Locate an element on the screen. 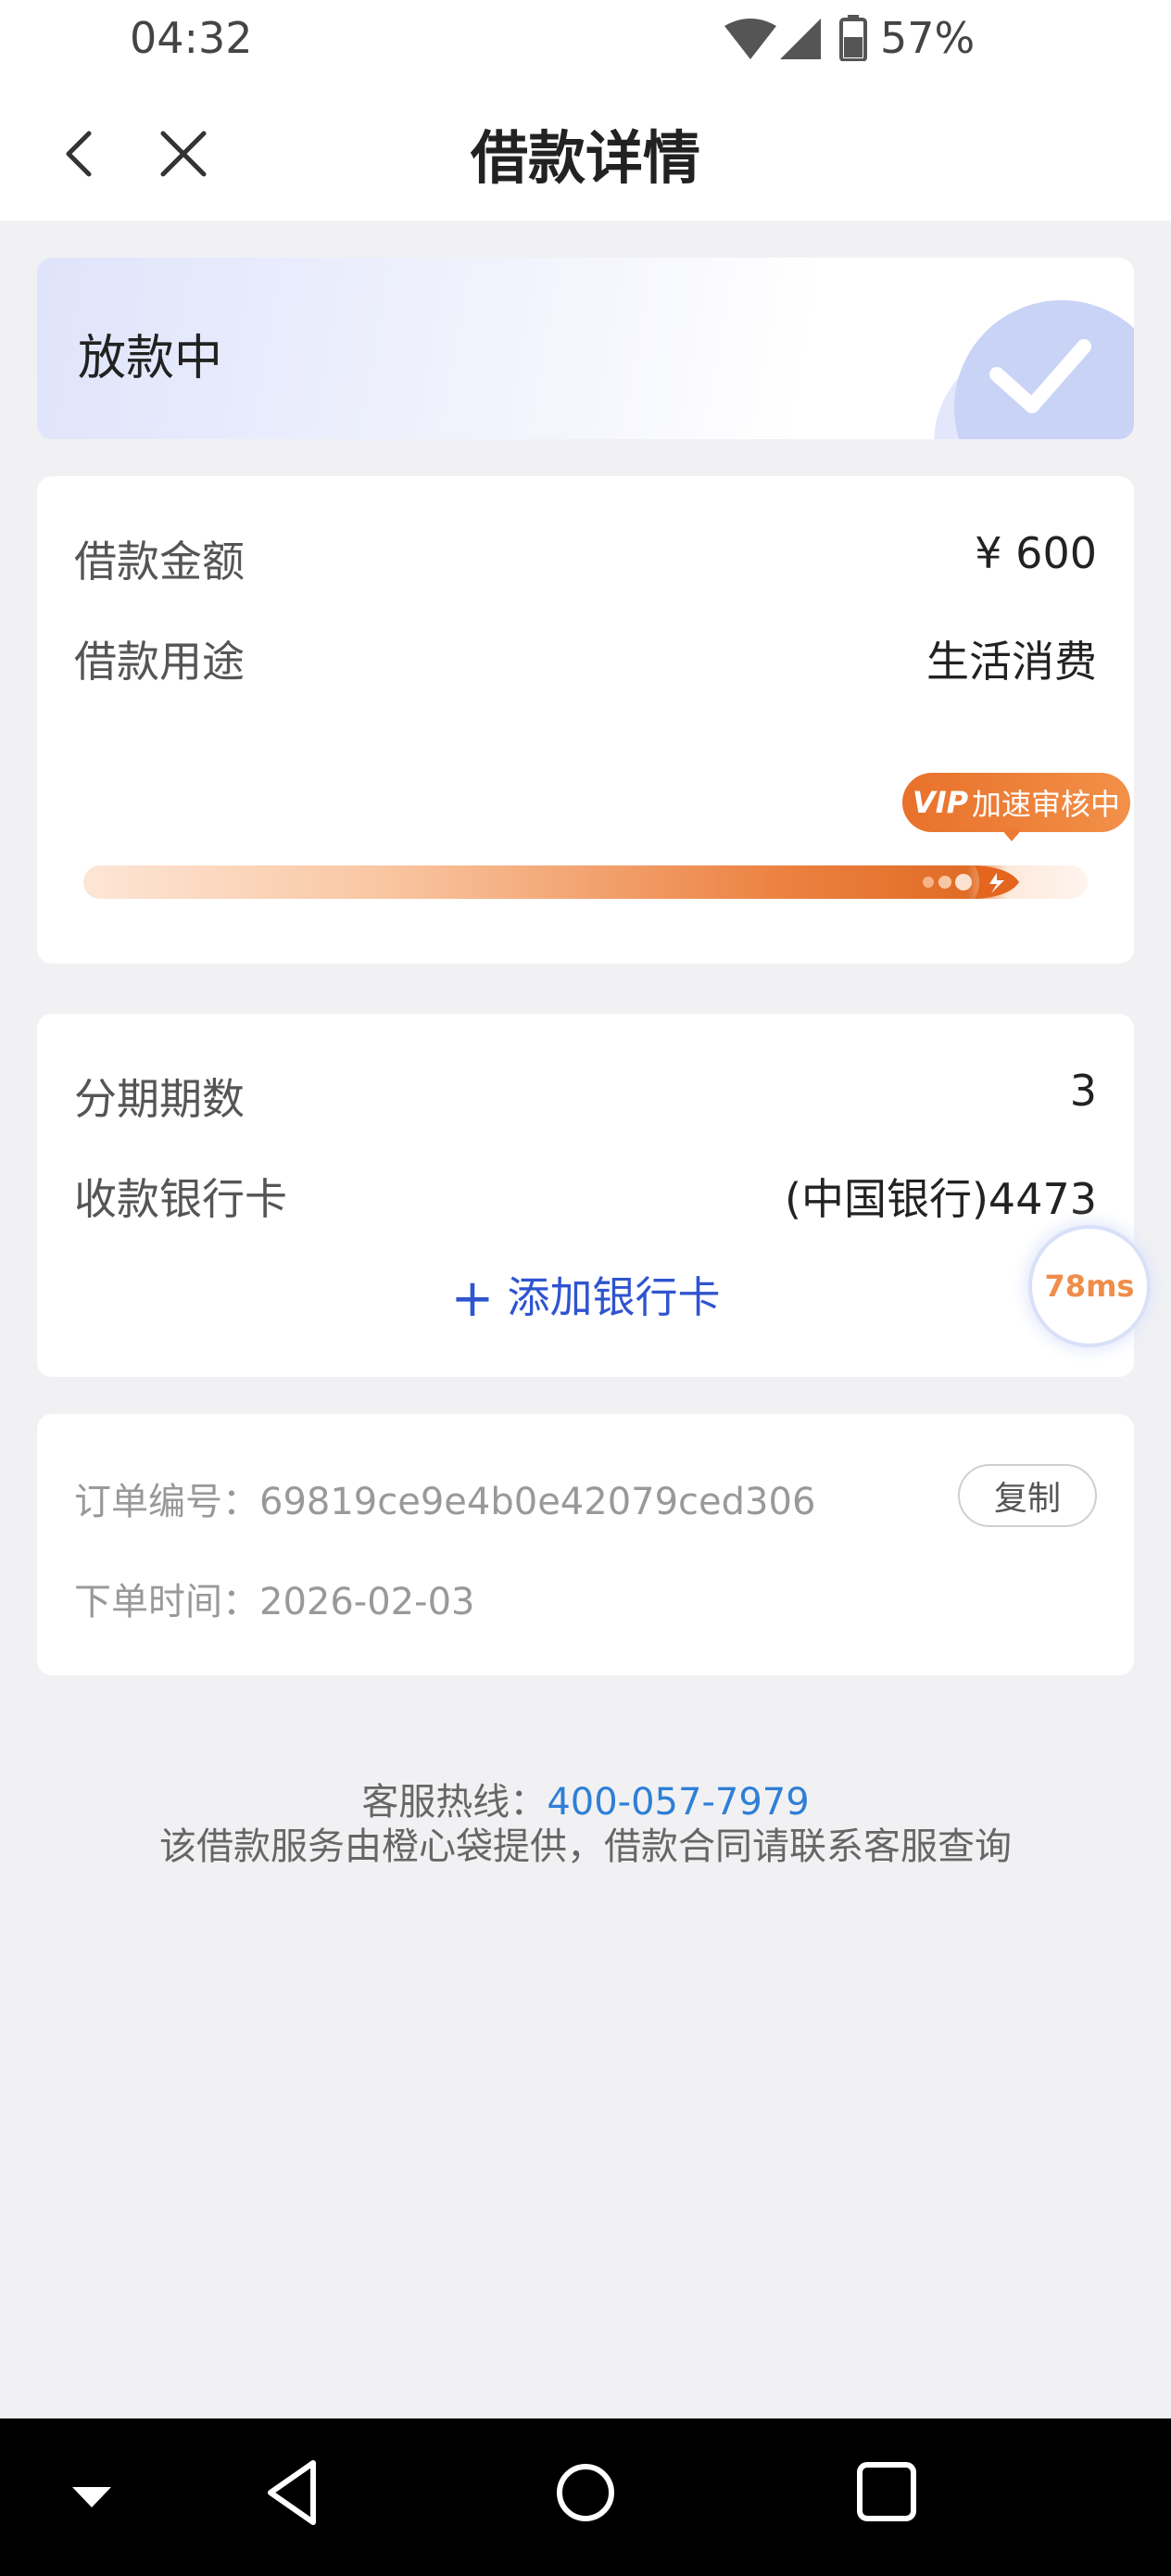  loan-status-card: 放款中 is located at coordinates (585, 348).